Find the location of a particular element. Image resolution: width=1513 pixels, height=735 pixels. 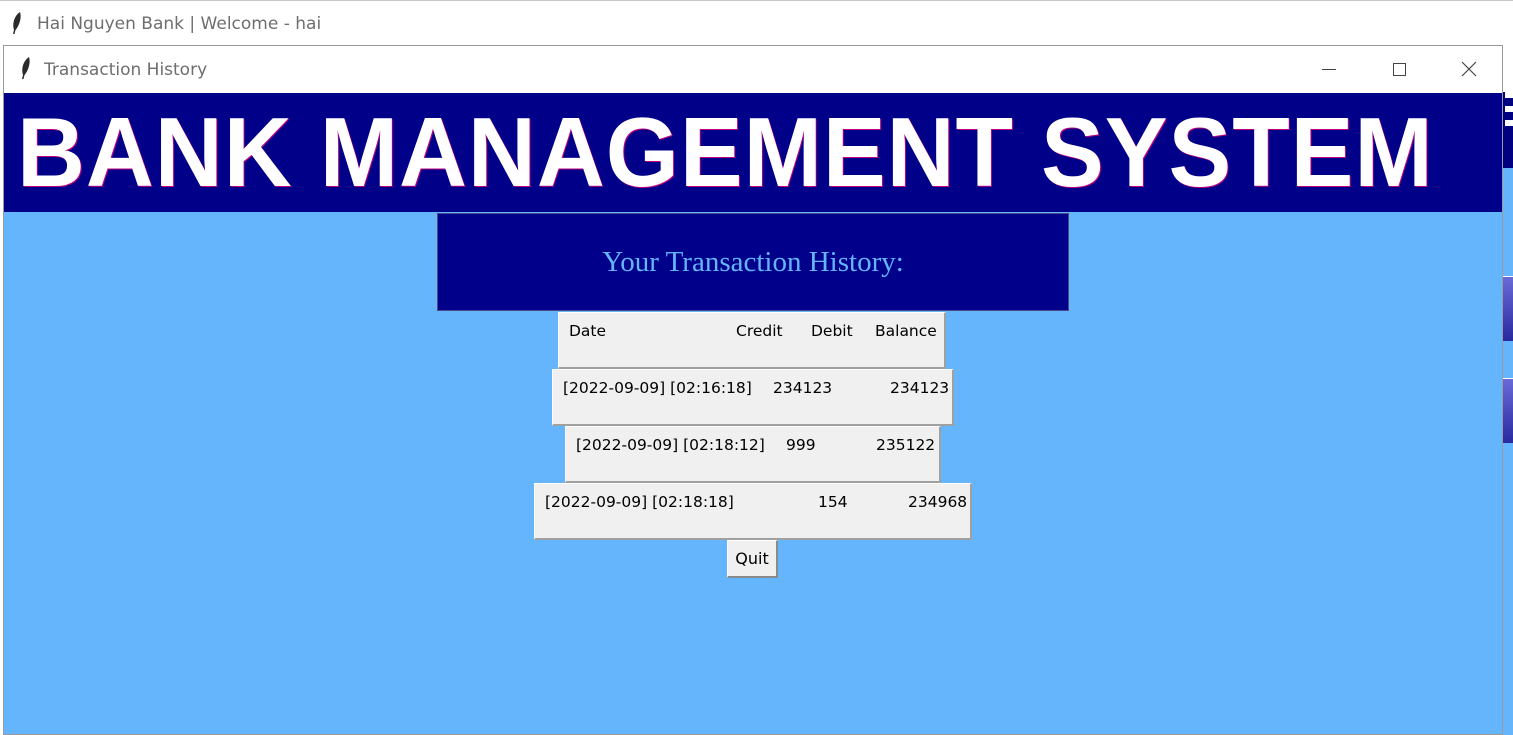

table-row: [2022-09-09] [02:18:18] 154 234968 is located at coordinates (753, 511).